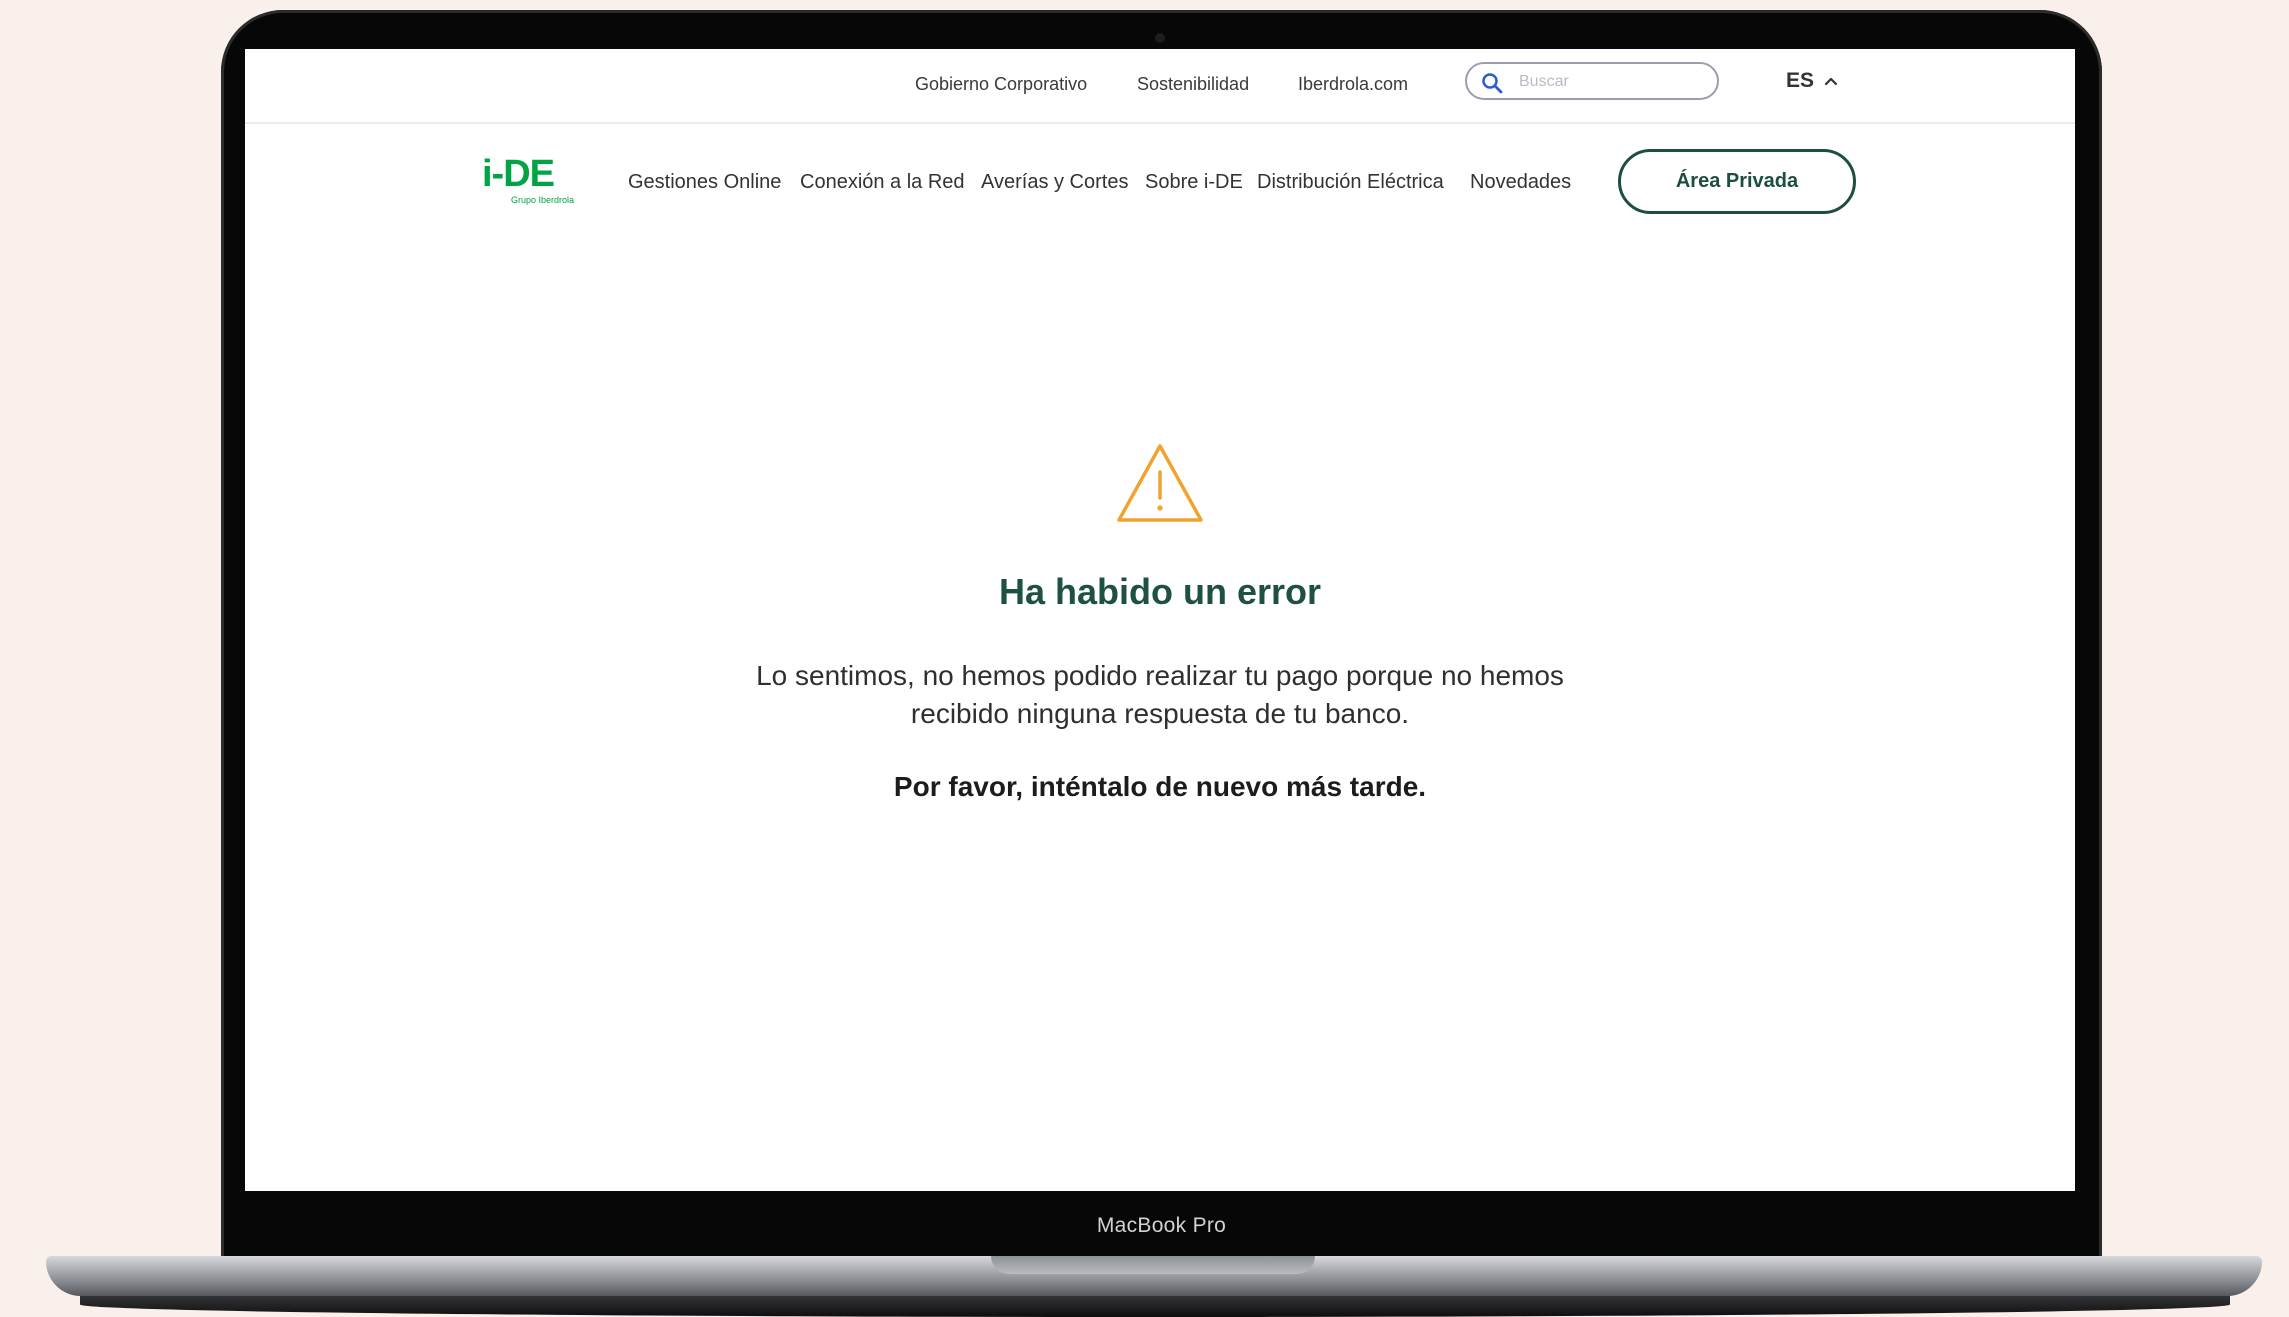 This screenshot has height=1317, width=2289. Describe the element at coordinates (1160, 483) in the screenshot. I see `warning-triangle-icon` at that location.